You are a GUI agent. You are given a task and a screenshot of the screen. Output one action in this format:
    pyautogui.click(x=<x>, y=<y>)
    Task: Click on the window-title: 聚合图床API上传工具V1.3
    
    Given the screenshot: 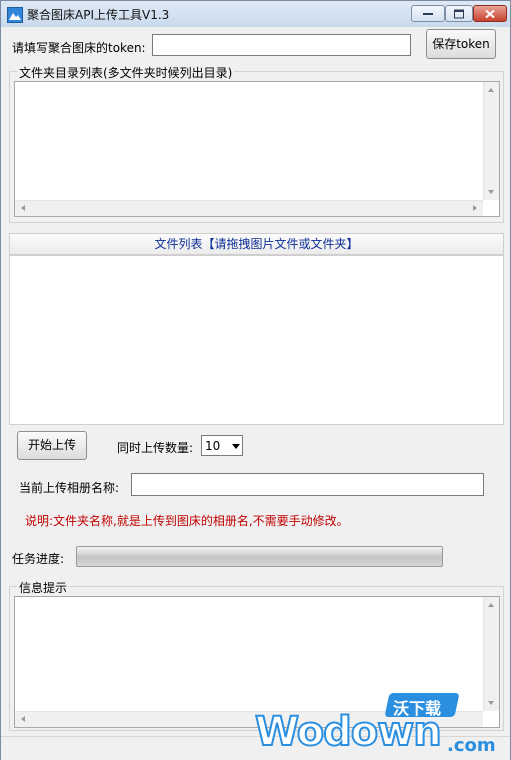 What is the action you would take?
    pyautogui.click(x=98, y=15)
    